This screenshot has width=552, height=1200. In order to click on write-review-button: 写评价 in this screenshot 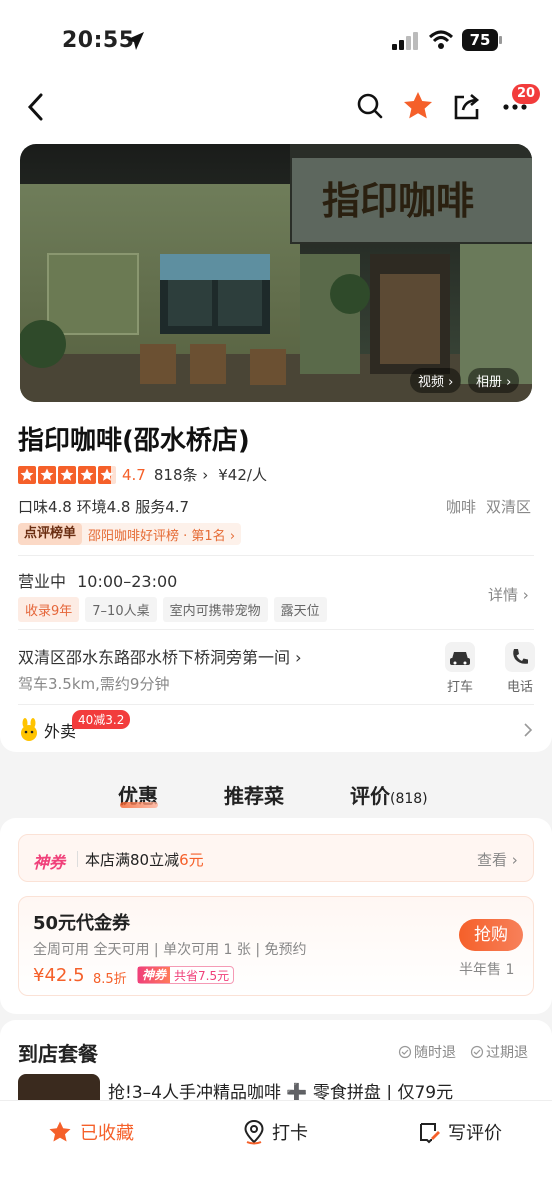, I will do `click(460, 1132)`.